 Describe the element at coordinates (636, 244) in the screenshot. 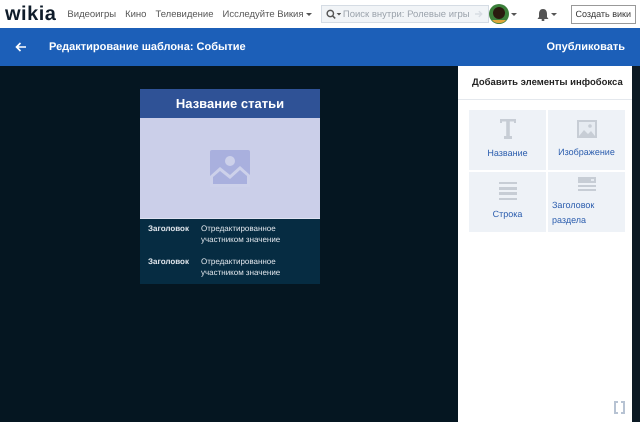

I see `scrollbar` at that location.